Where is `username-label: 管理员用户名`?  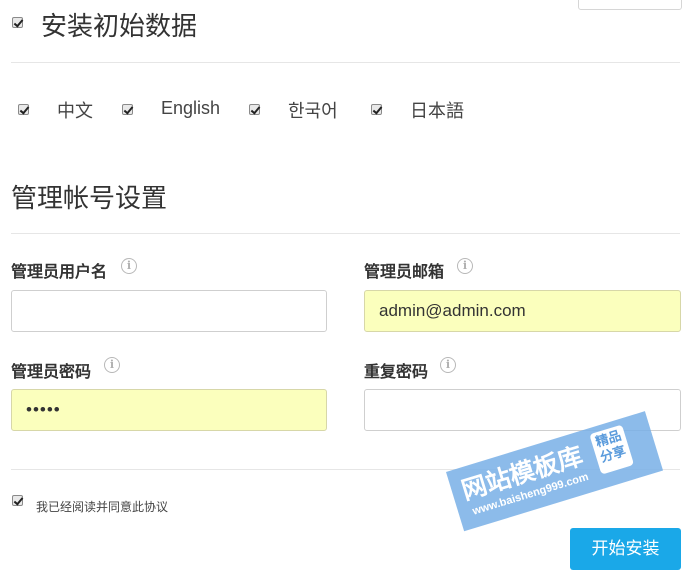 username-label: 管理员用户名 is located at coordinates (59, 271).